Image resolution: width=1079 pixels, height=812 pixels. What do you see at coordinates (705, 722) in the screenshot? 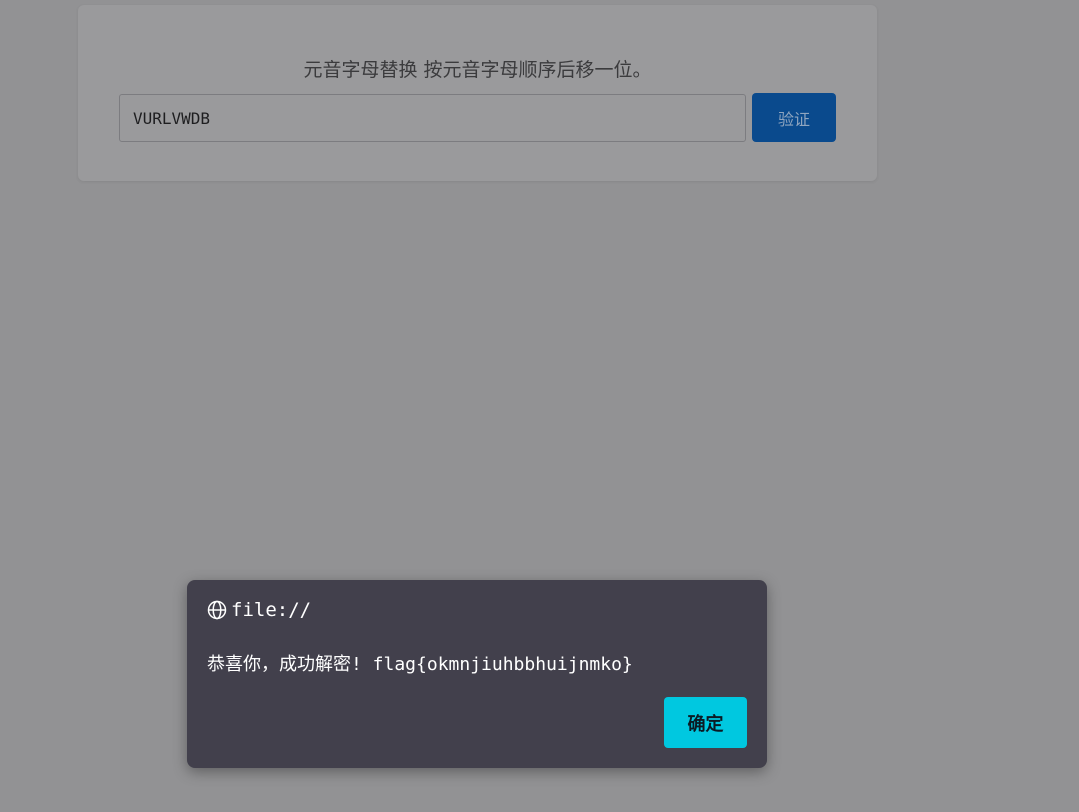
I see `ok-button: 确定` at bounding box center [705, 722].